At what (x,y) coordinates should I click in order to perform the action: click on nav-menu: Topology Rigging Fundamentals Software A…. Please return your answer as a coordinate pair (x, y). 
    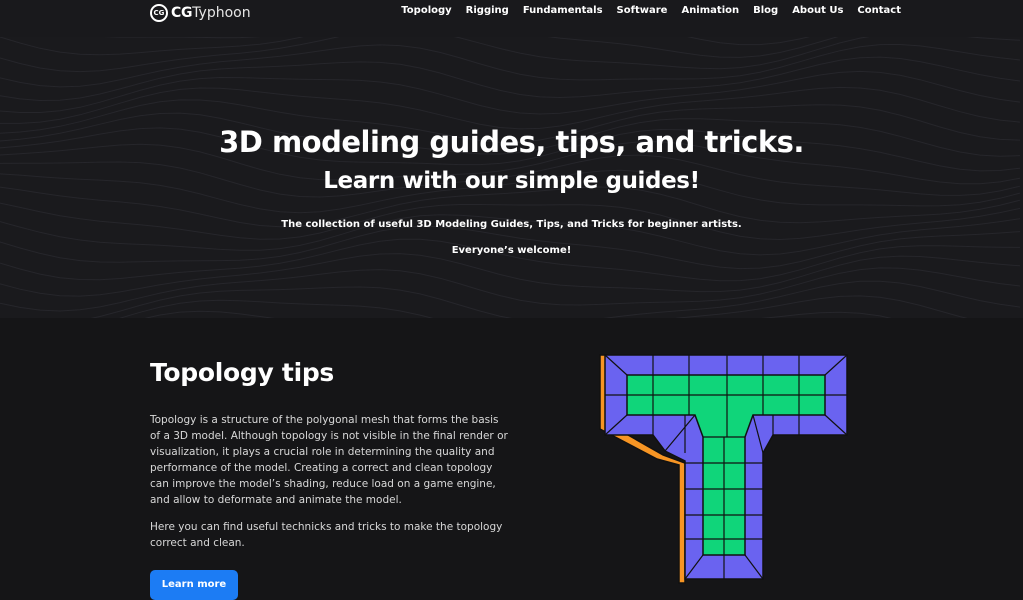
    Looking at the image, I should click on (651, 10).